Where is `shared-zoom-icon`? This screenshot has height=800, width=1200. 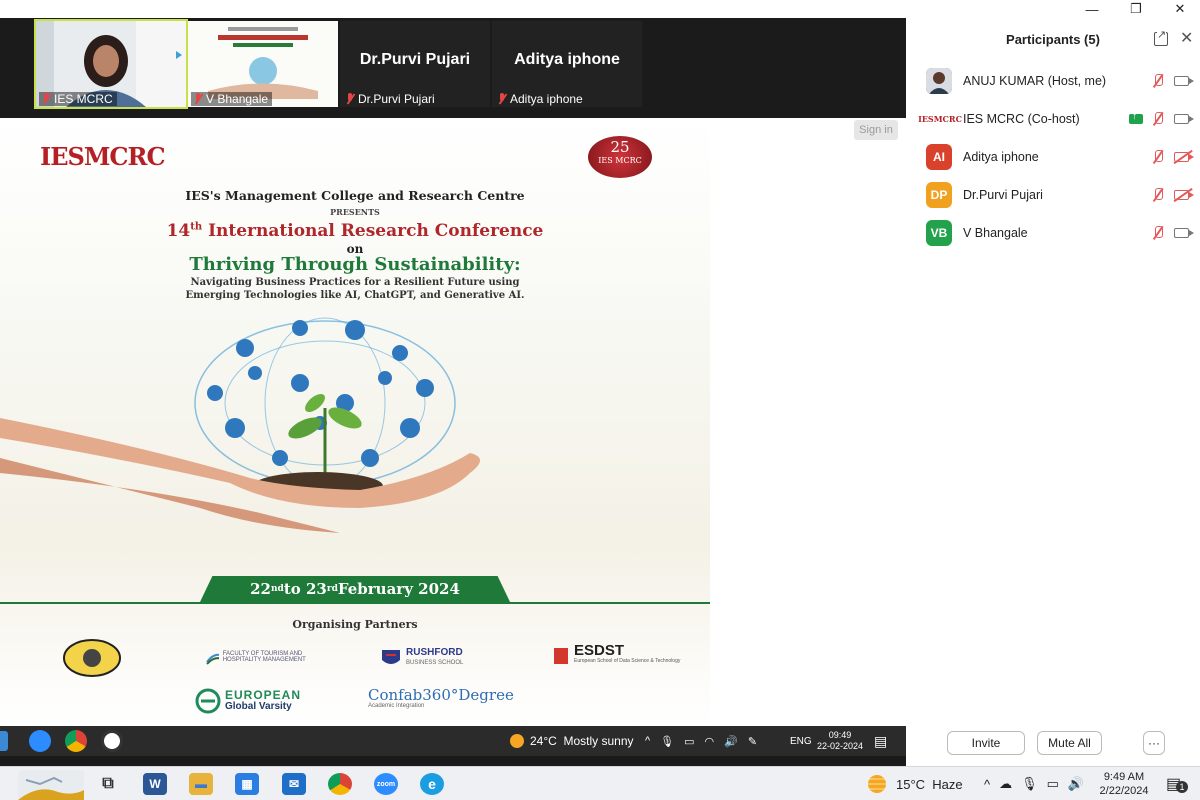
shared-zoom-icon is located at coordinates (40, 741).